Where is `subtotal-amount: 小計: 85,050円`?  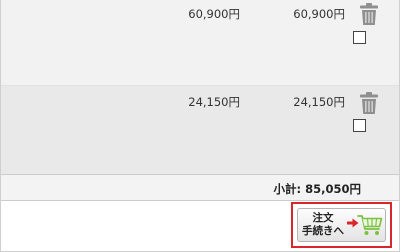 subtotal-amount: 小計: 85,050円 is located at coordinates (317, 189).